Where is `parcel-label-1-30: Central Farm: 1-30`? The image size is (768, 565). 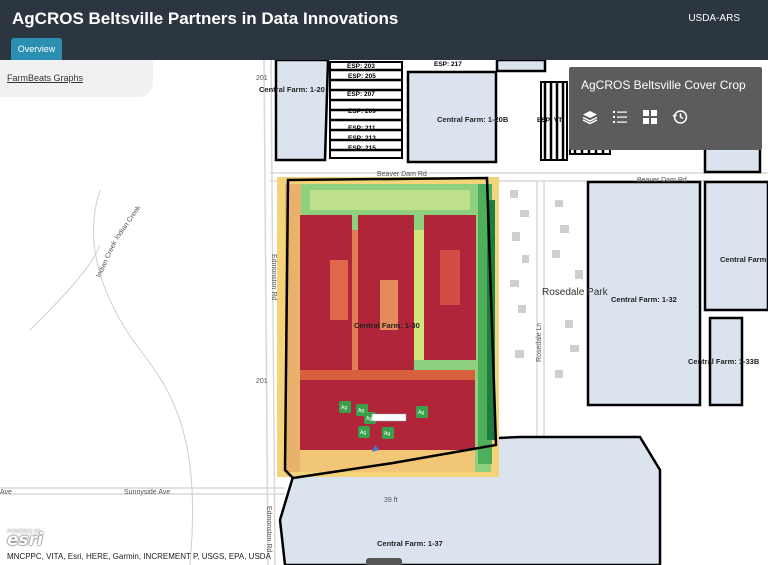 parcel-label-1-30: Central Farm: 1-30 is located at coordinates (387, 325).